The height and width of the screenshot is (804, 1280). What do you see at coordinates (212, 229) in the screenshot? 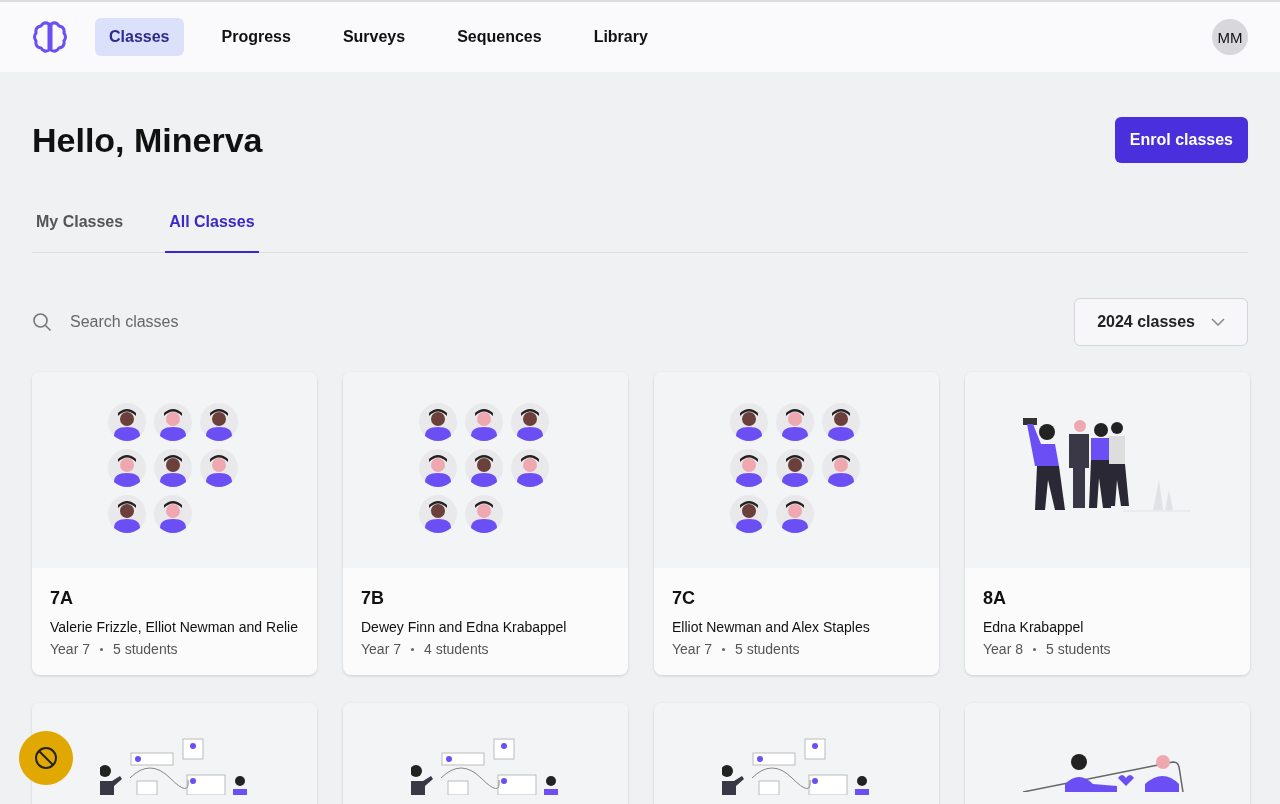
I see `class-tab: All Classes` at bounding box center [212, 229].